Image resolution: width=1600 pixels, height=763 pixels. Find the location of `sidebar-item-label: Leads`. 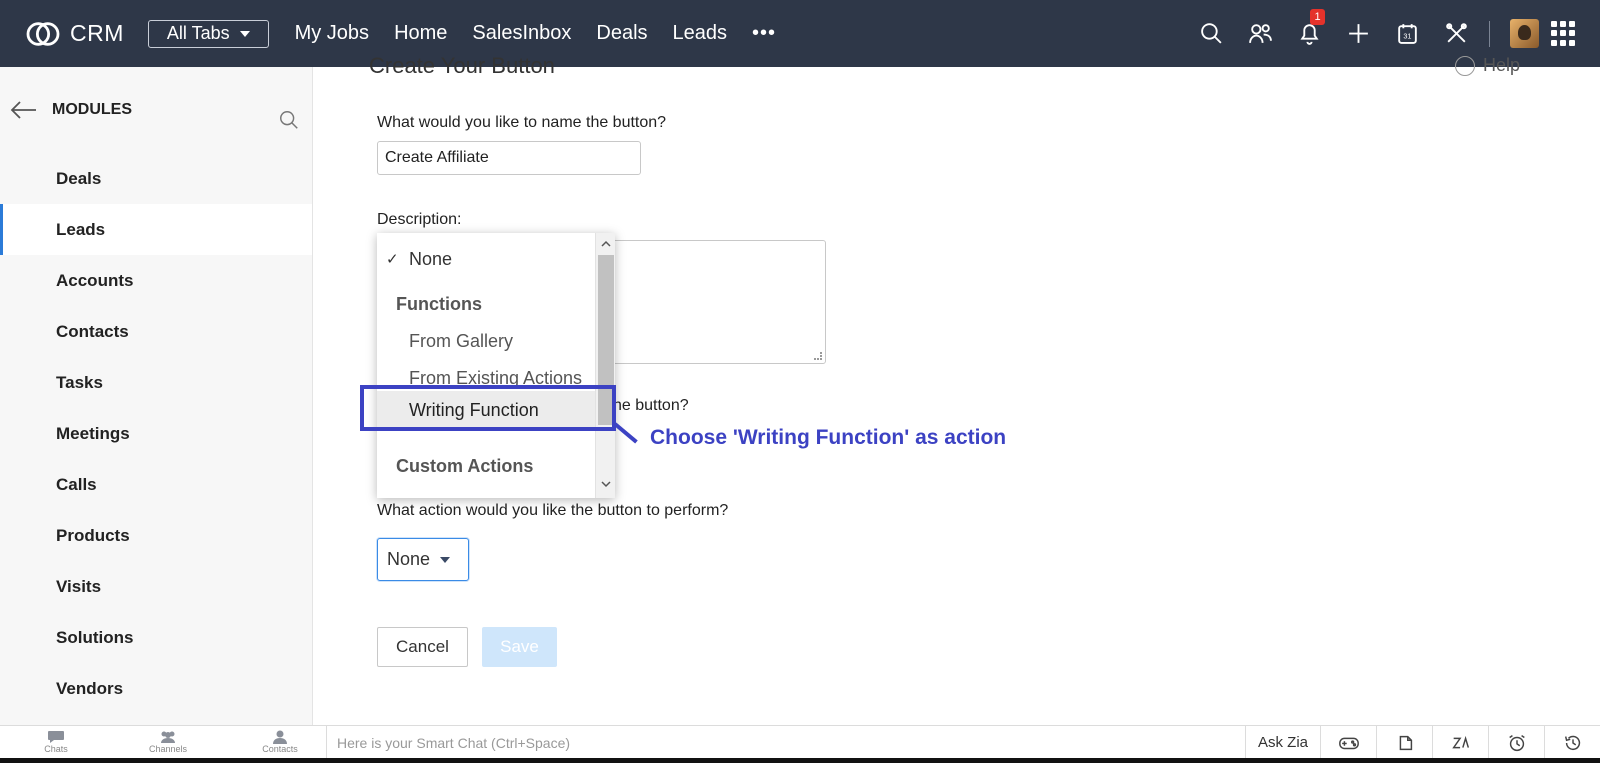

sidebar-item-label: Leads is located at coordinates (81, 229).